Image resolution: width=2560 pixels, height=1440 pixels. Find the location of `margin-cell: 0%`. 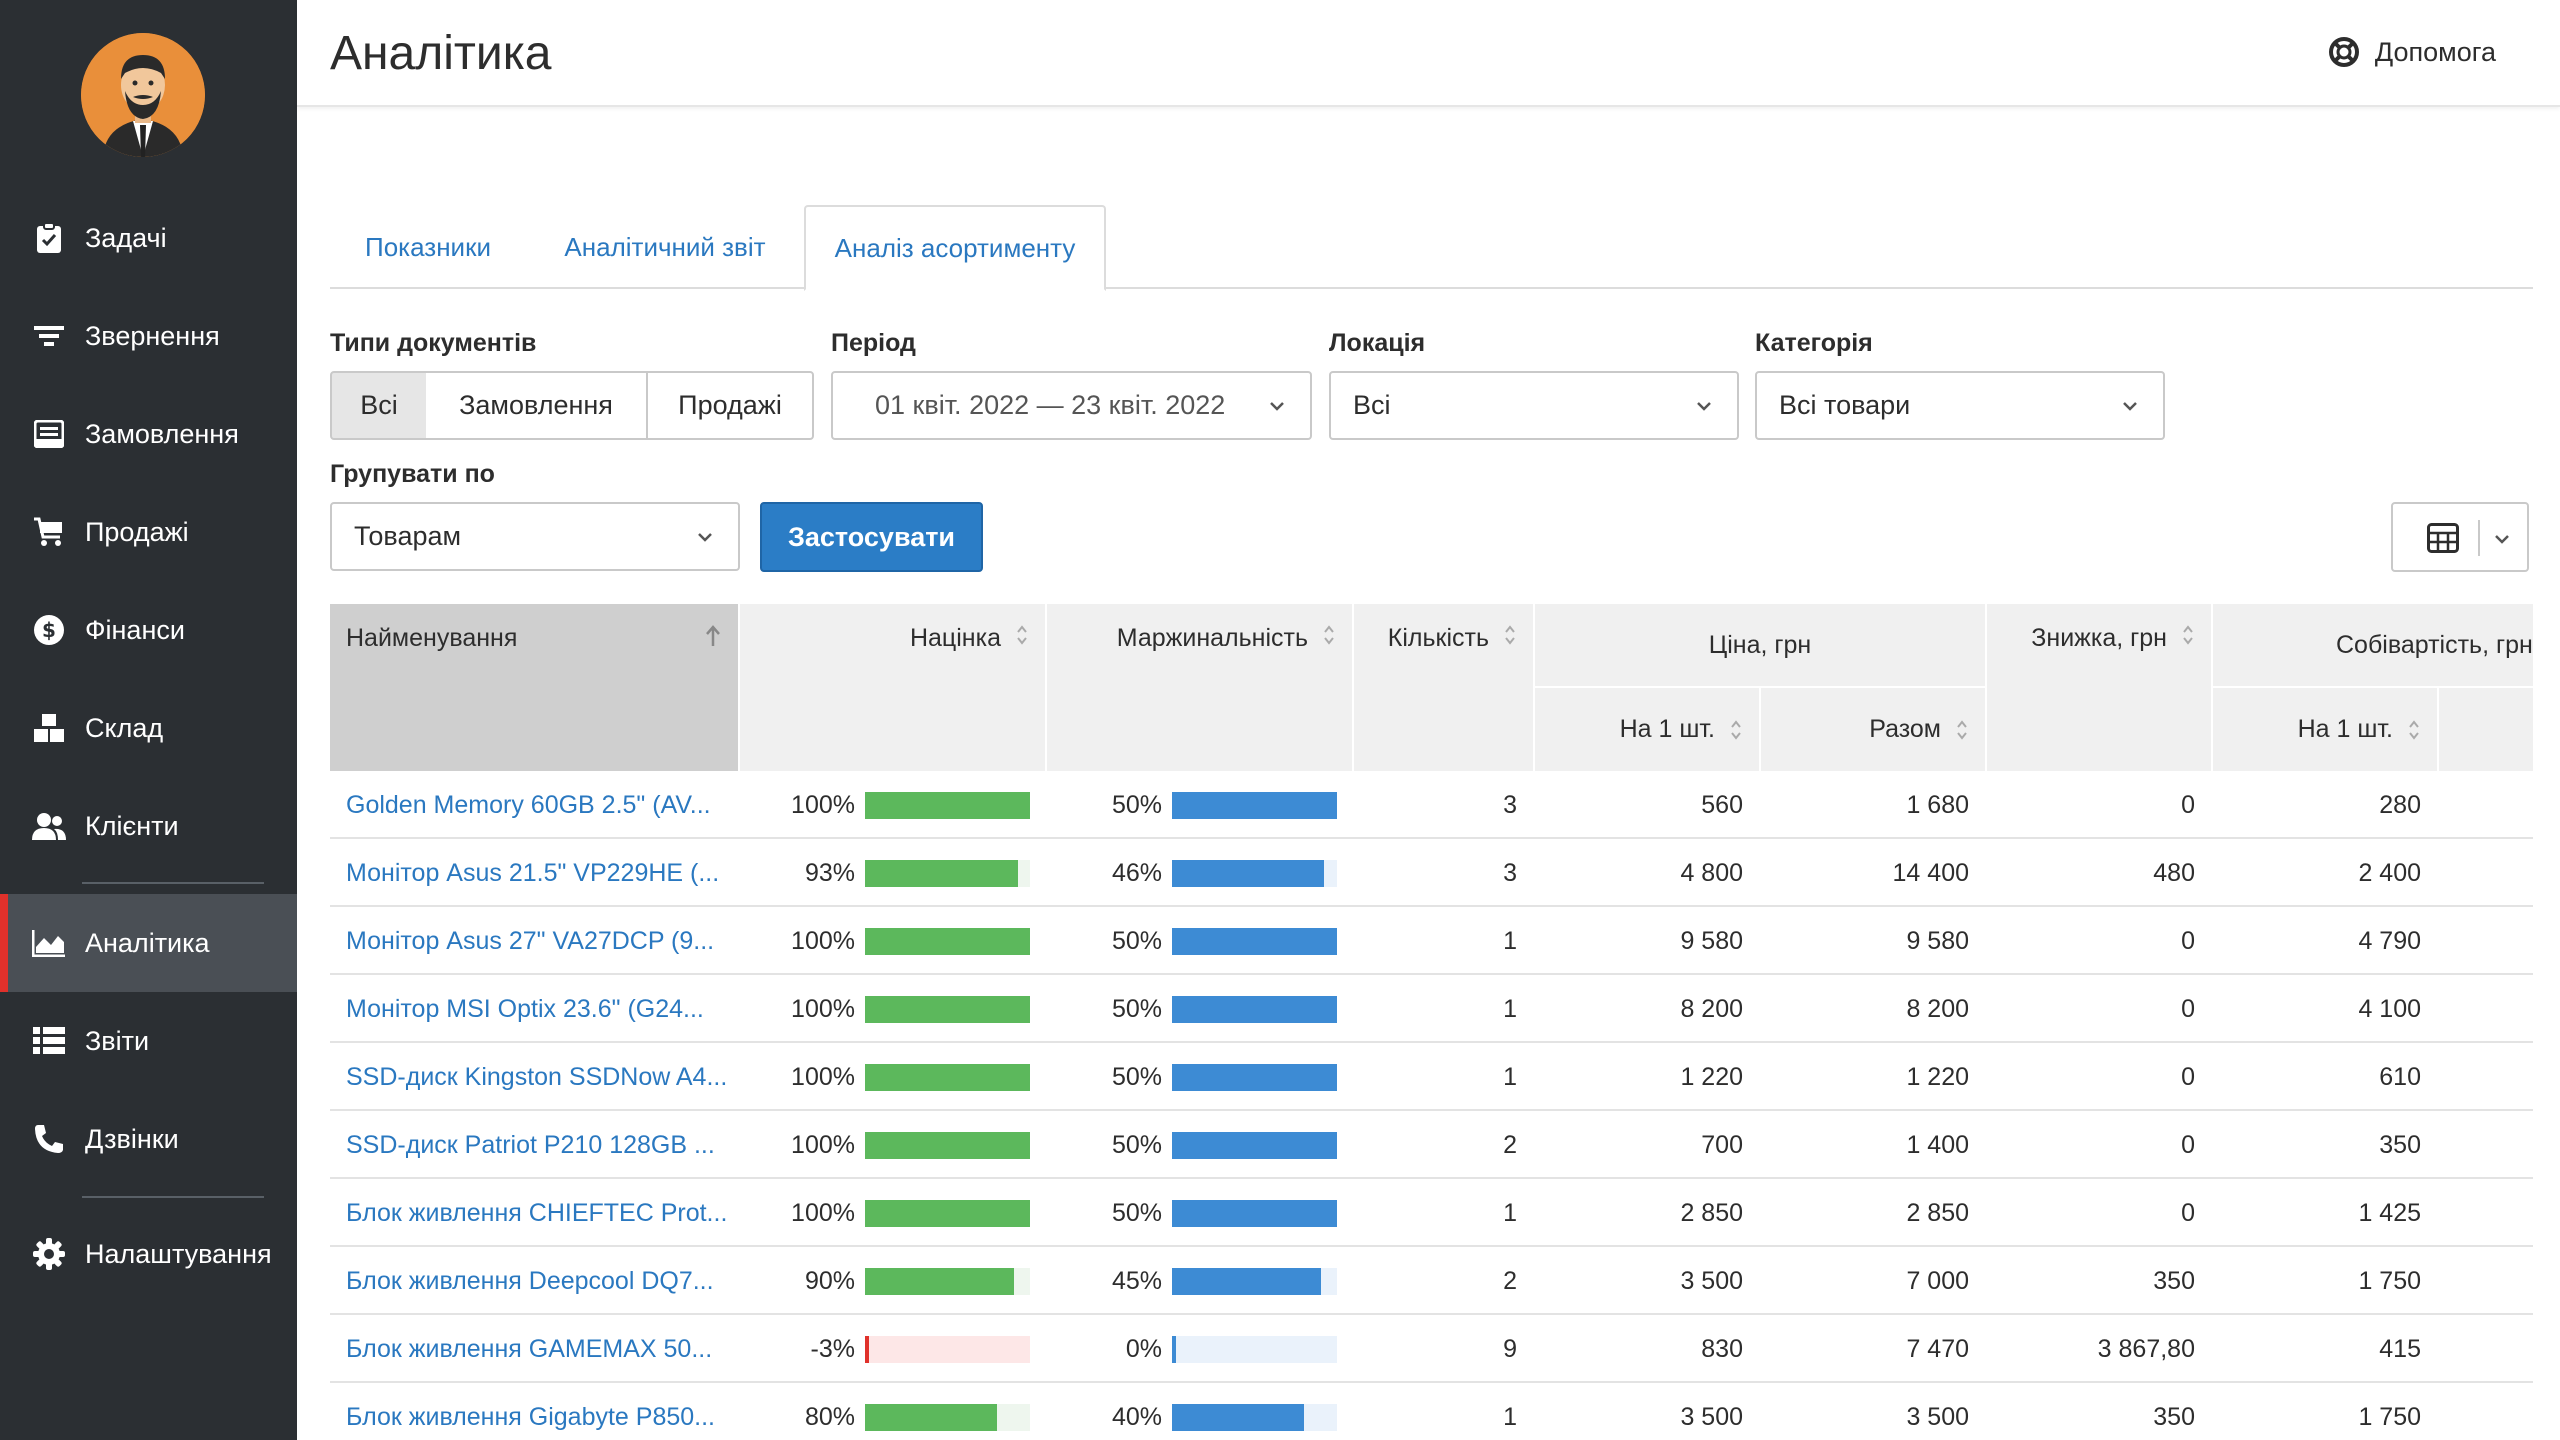

margin-cell: 0% is located at coordinates (1199, 1349).